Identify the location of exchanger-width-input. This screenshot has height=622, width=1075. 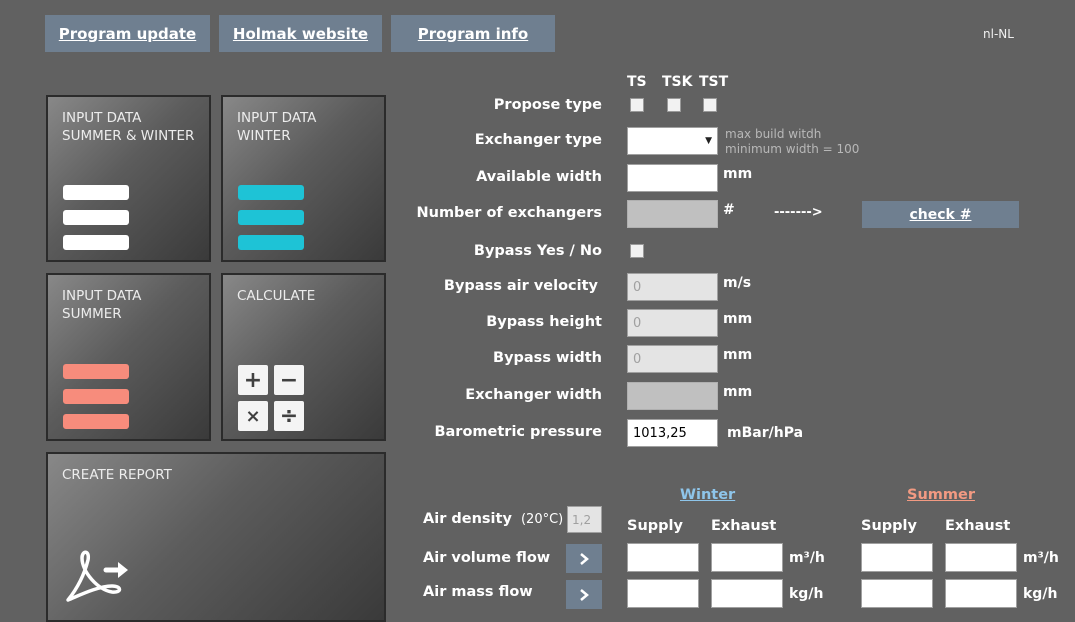
(672, 396).